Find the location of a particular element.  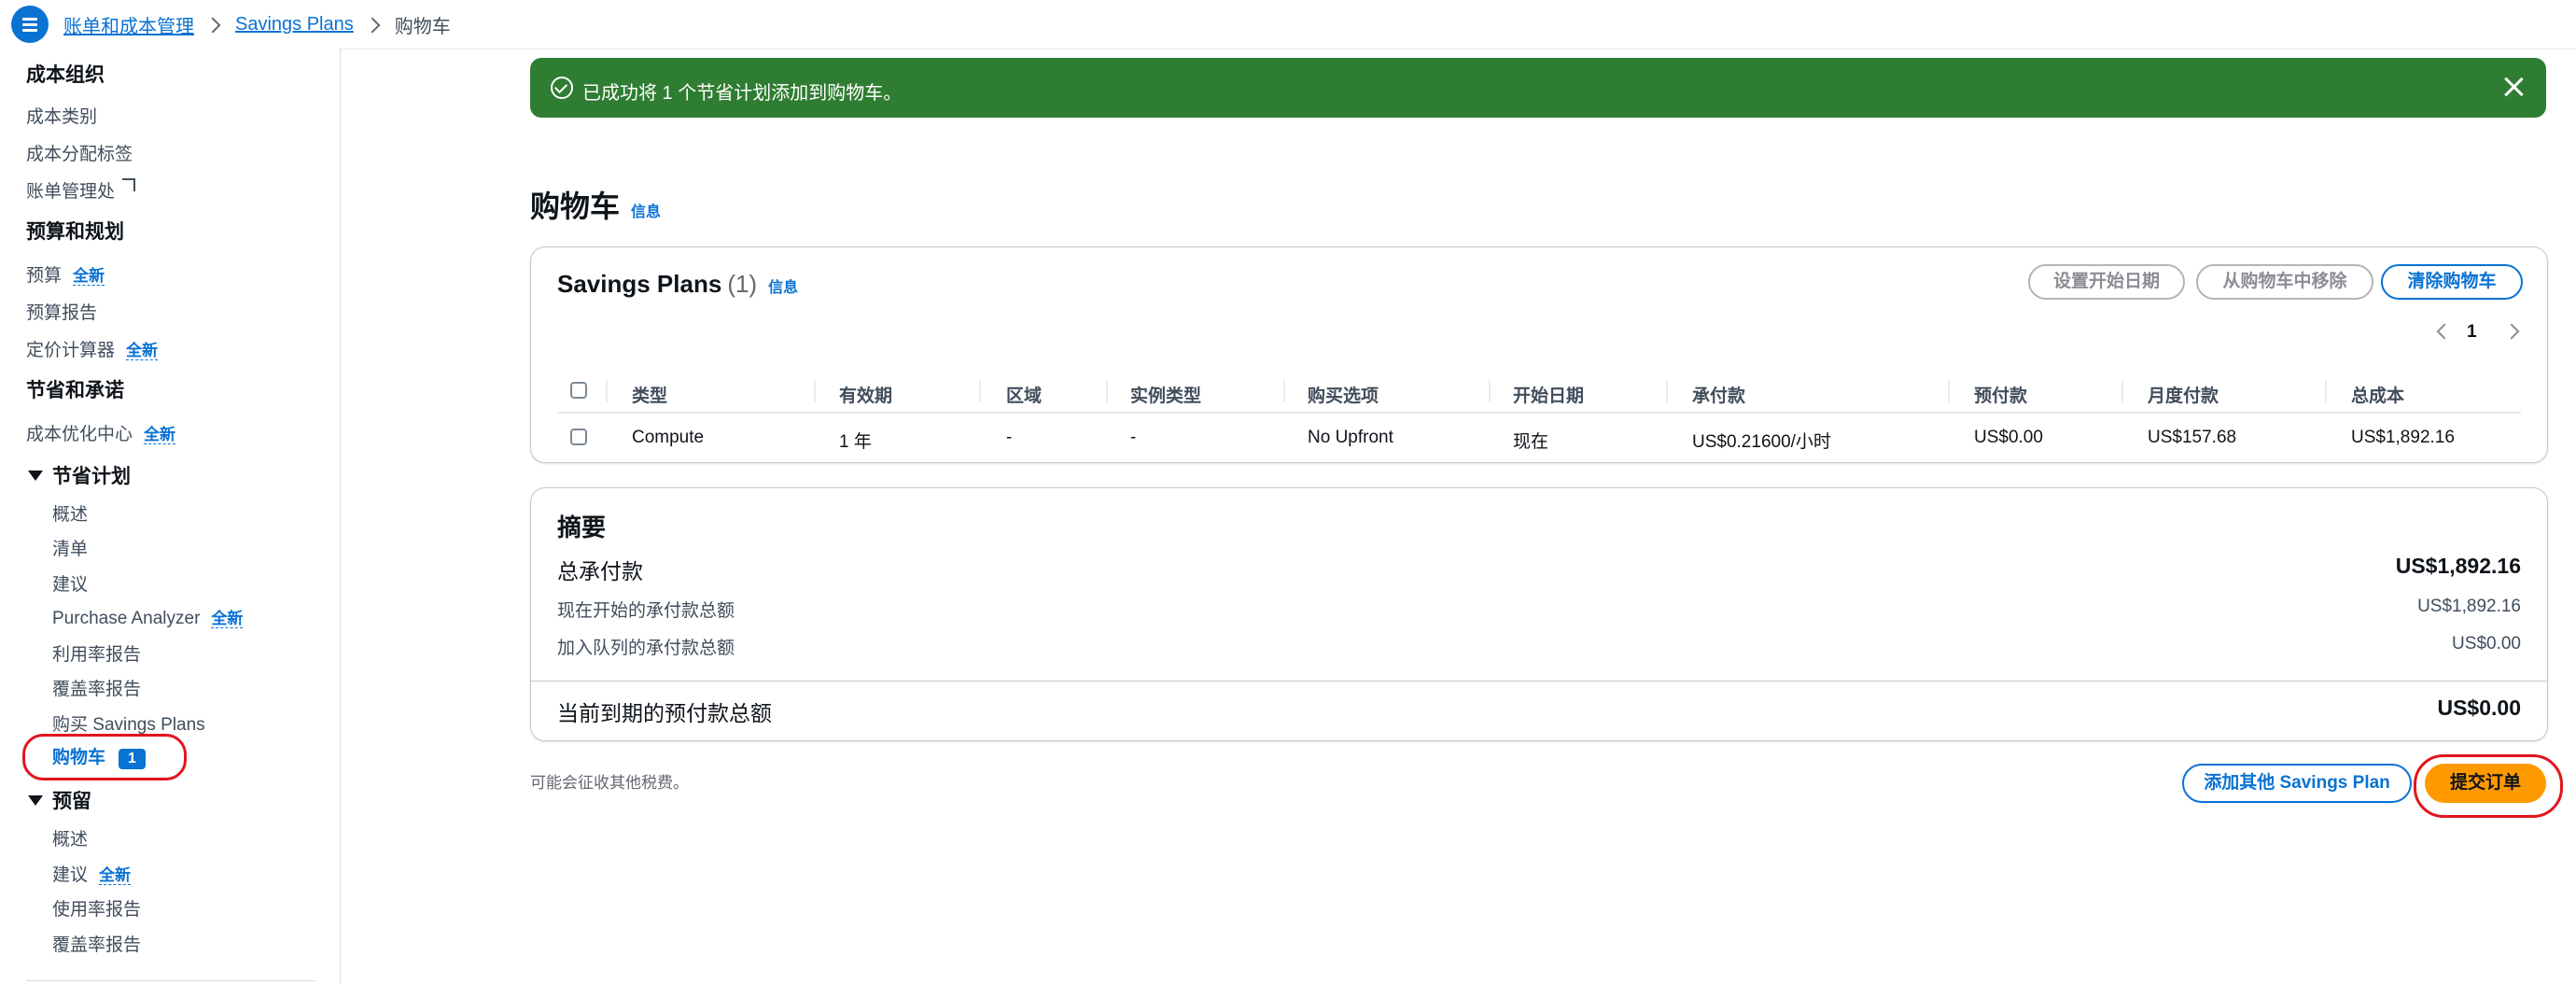

sidebar-item-label: 定价计算器 is located at coordinates (71, 350).